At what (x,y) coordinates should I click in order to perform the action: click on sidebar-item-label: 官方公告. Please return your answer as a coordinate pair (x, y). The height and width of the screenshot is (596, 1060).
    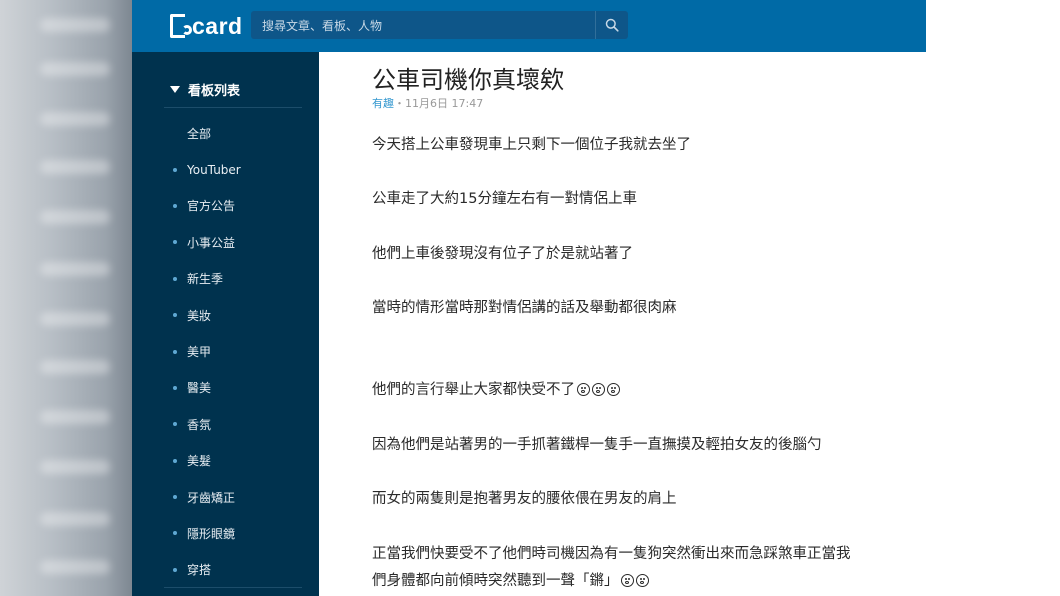
    Looking at the image, I should click on (211, 206).